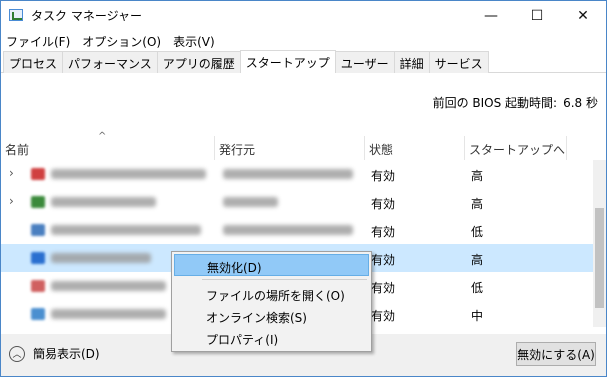 The width and height of the screenshot is (607, 377). What do you see at coordinates (477, 316) in the screenshot?
I see `row-impact: 中` at bounding box center [477, 316].